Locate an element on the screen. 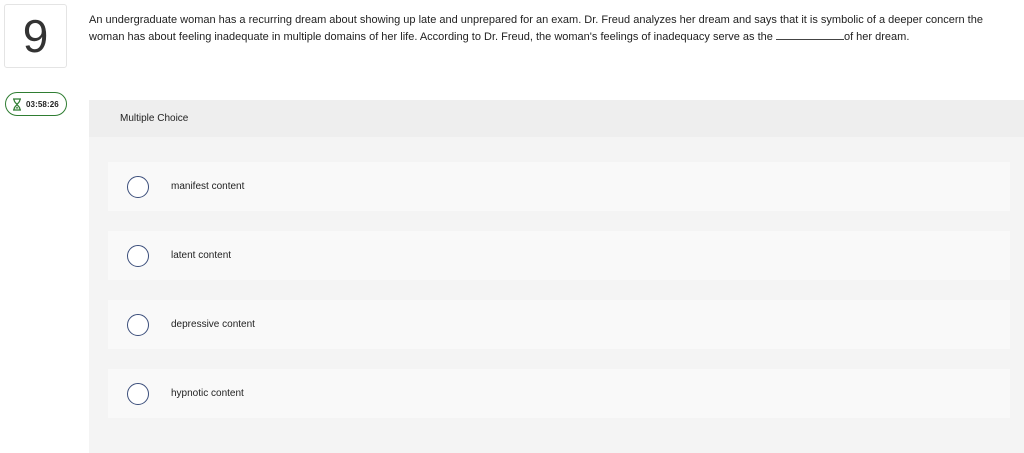 Image resolution: width=1024 pixels, height=453 pixels. question-type-label: Multiple Choice is located at coordinates (154, 118).